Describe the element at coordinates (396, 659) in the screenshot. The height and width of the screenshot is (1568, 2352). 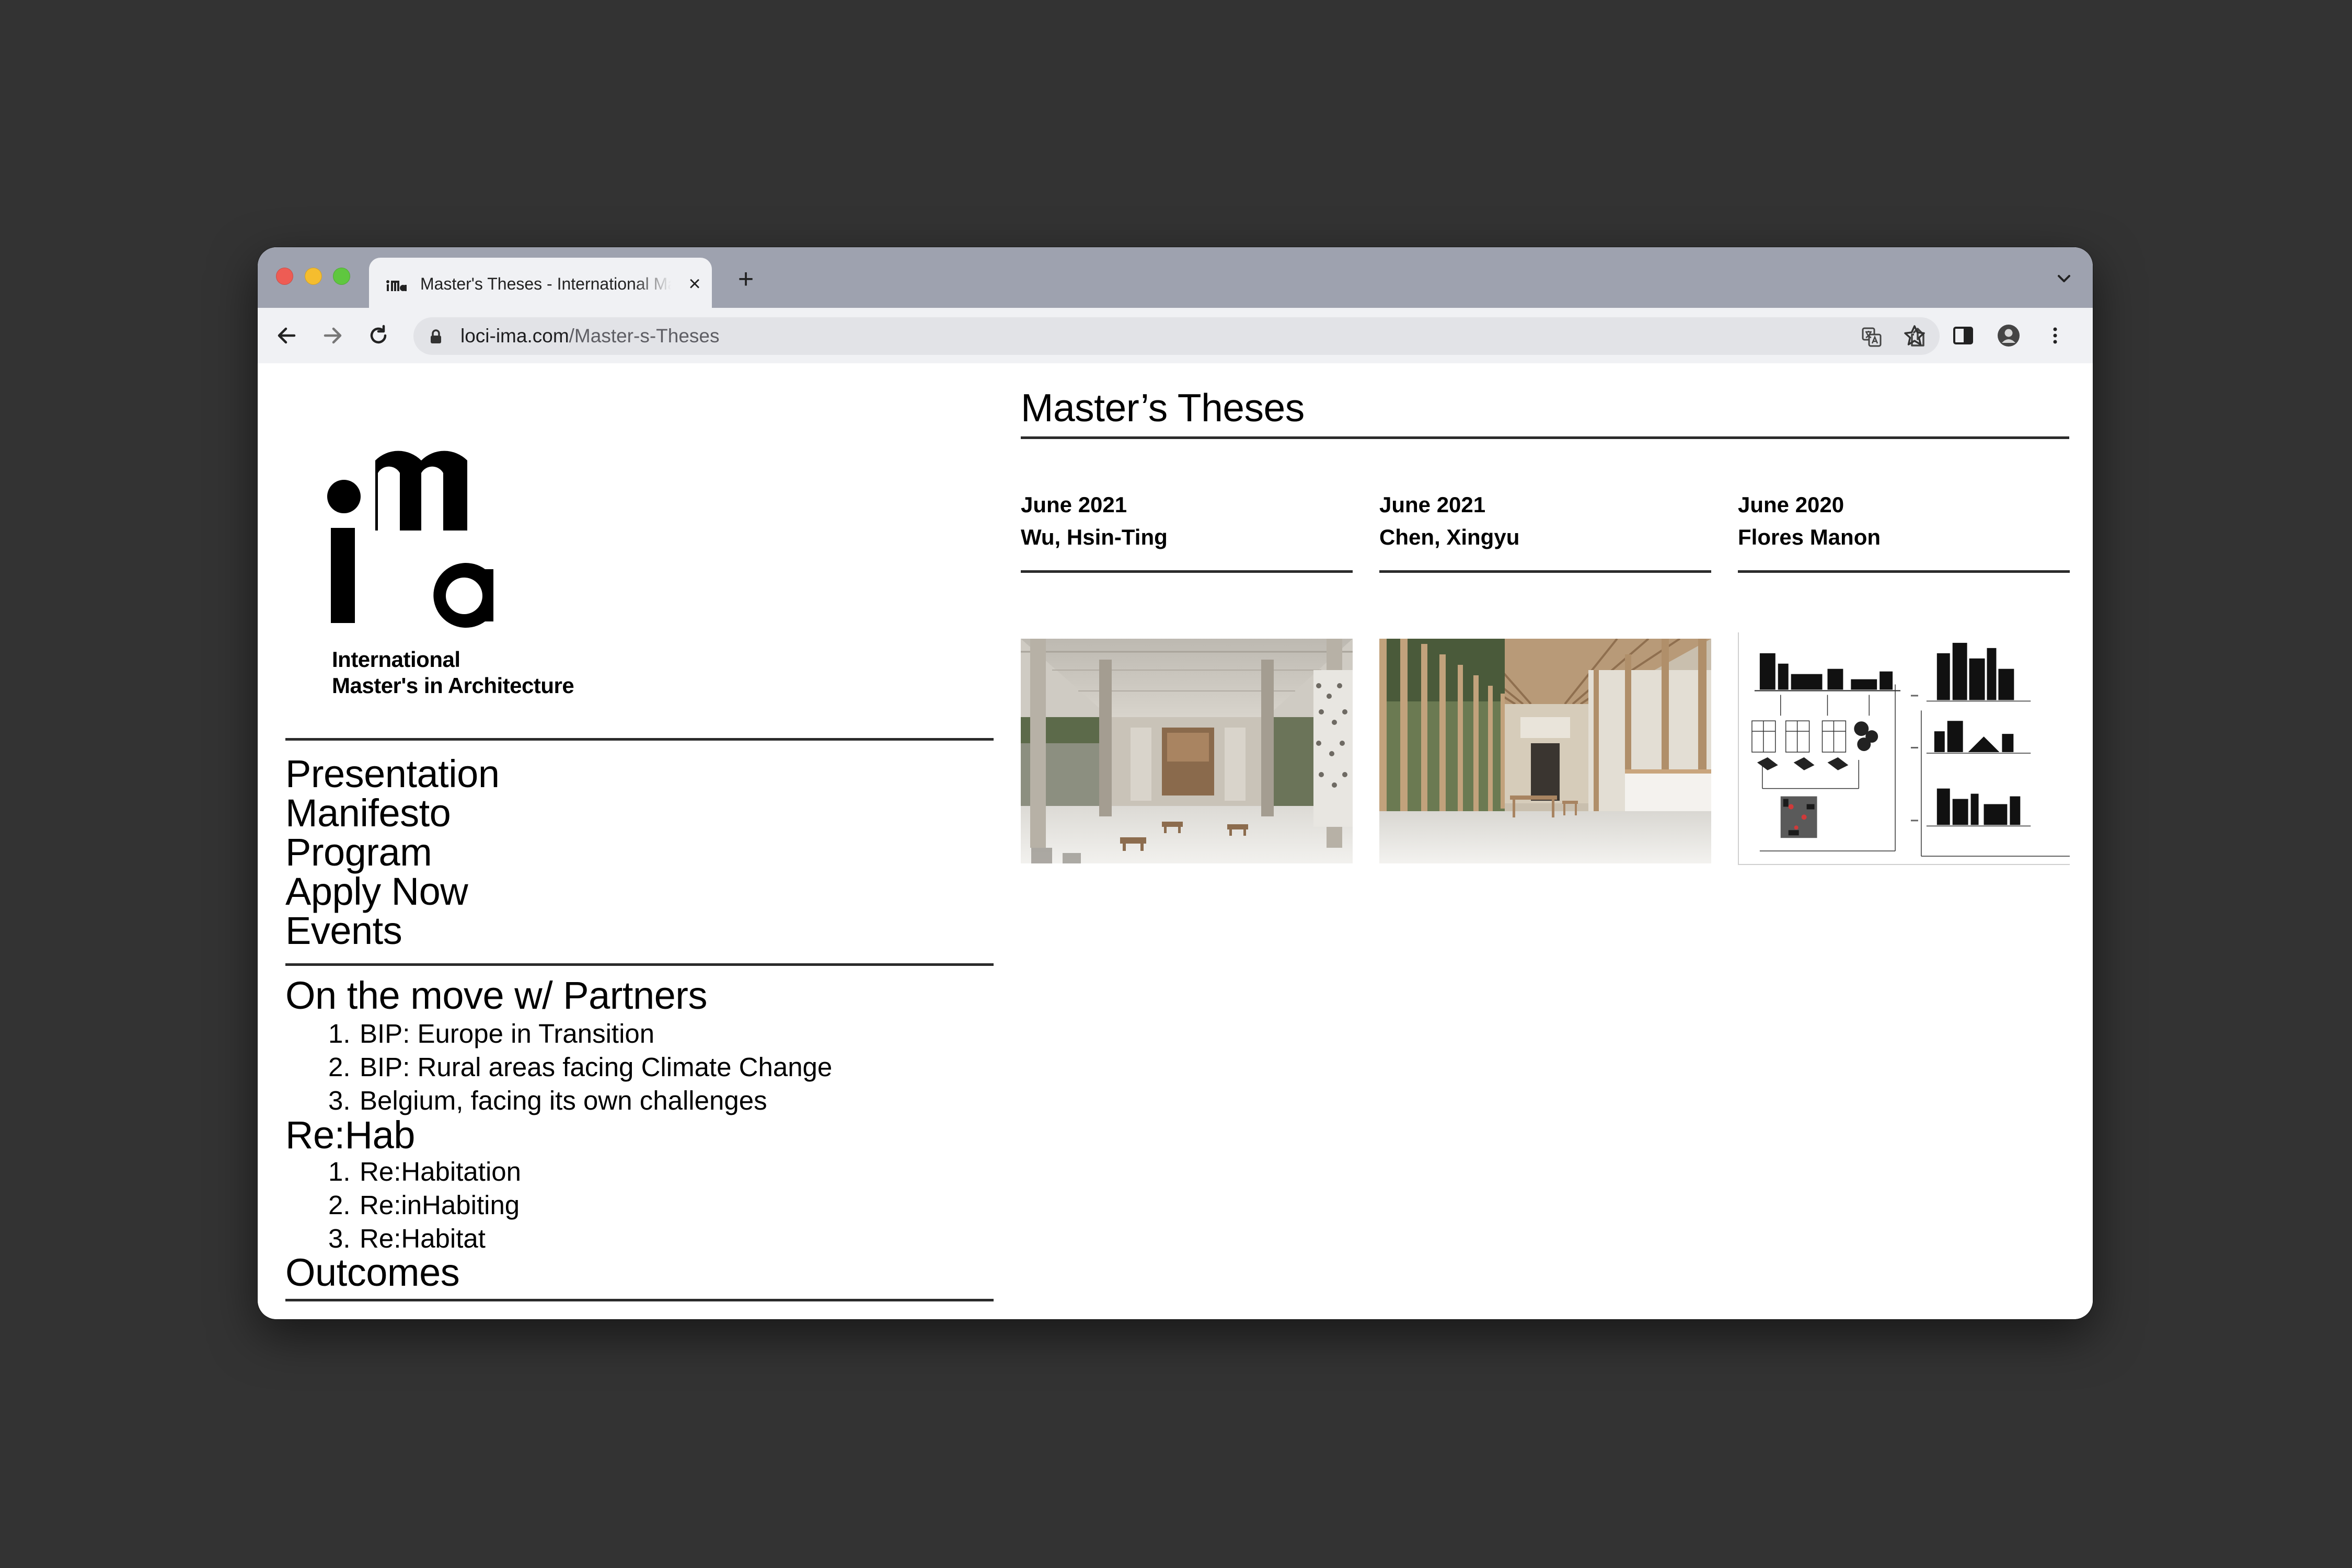
I see `caption-line-1: International` at that location.